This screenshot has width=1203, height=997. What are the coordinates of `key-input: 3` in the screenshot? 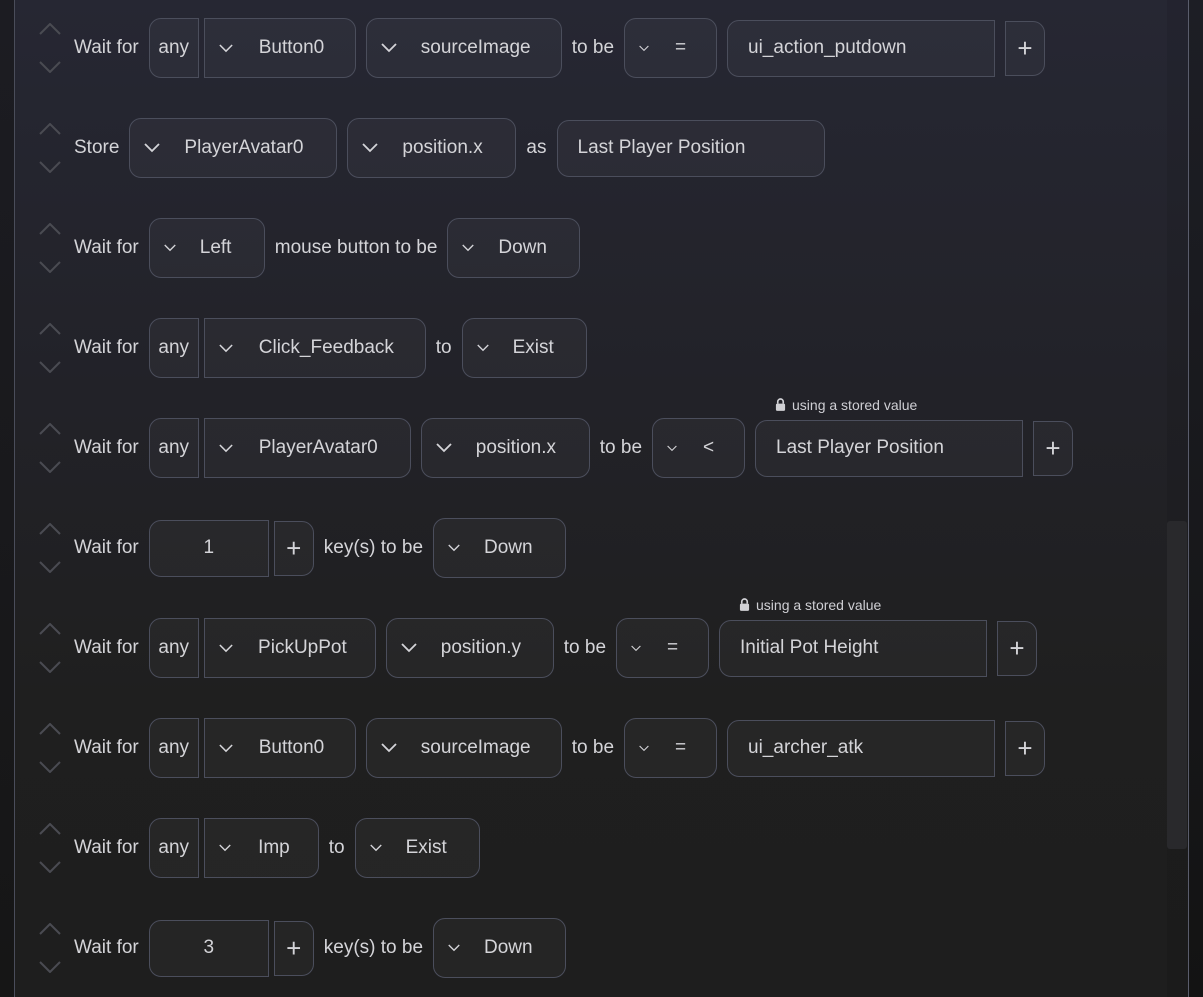 It's located at (208, 948).